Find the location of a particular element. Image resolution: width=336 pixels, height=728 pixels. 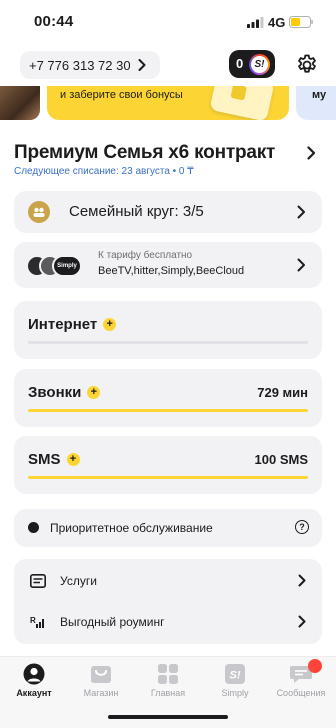

next-charge-info: Следующее списание: 23 августа • 0 ₸ is located at coordinates (104, 171).